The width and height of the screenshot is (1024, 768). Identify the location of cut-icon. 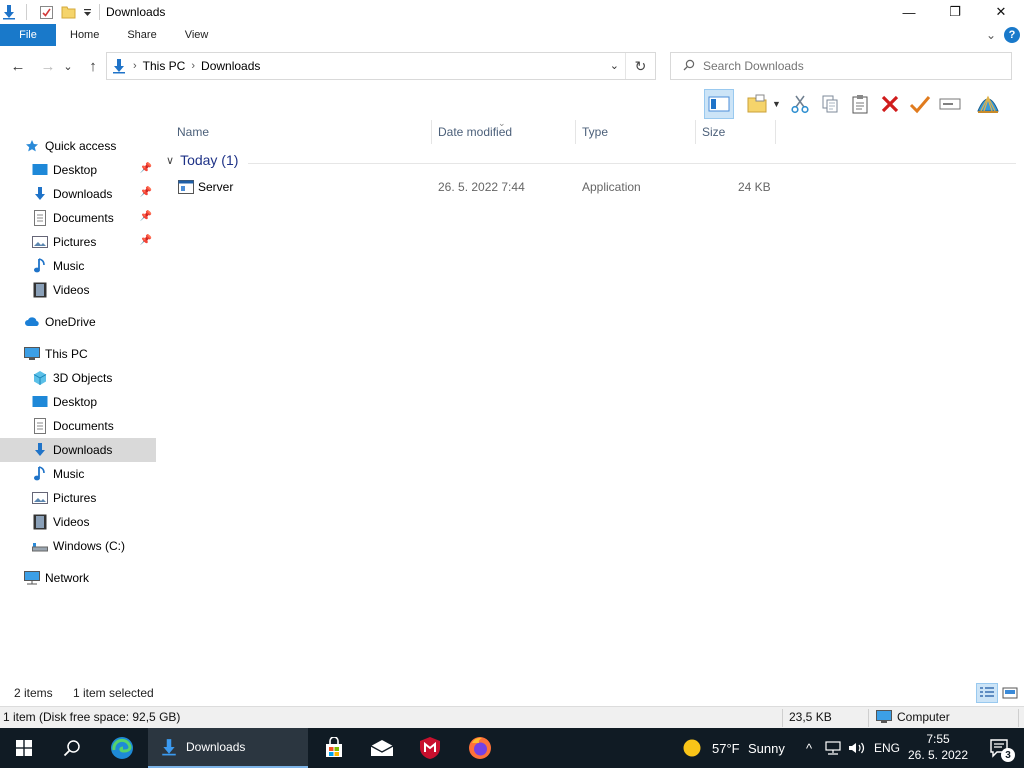
(800, 104).